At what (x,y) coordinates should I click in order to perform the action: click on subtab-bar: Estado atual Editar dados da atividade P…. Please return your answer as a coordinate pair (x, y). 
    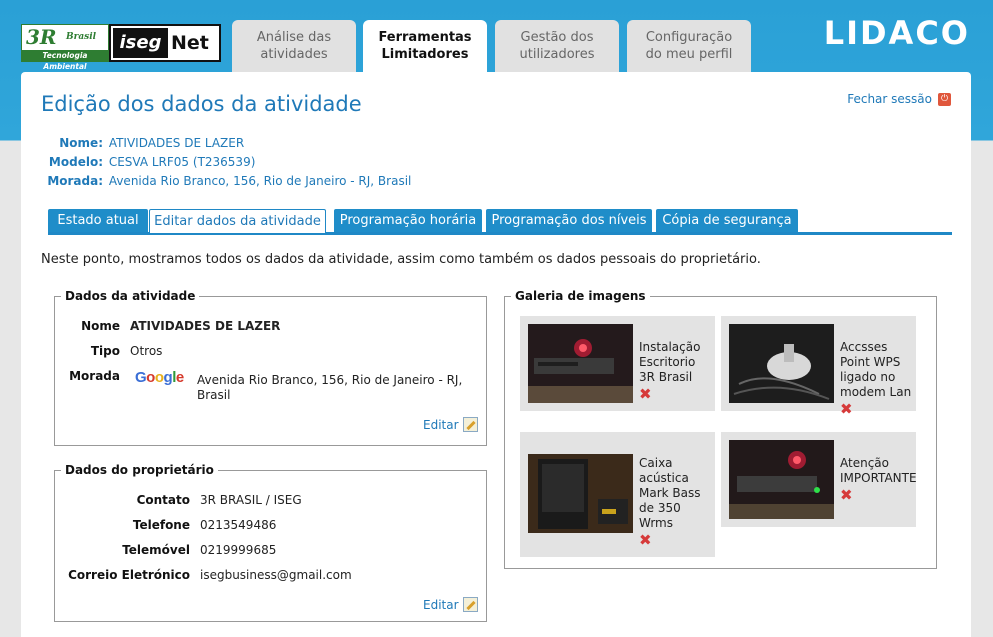
    Looking at the image, I should click on (500, 222).